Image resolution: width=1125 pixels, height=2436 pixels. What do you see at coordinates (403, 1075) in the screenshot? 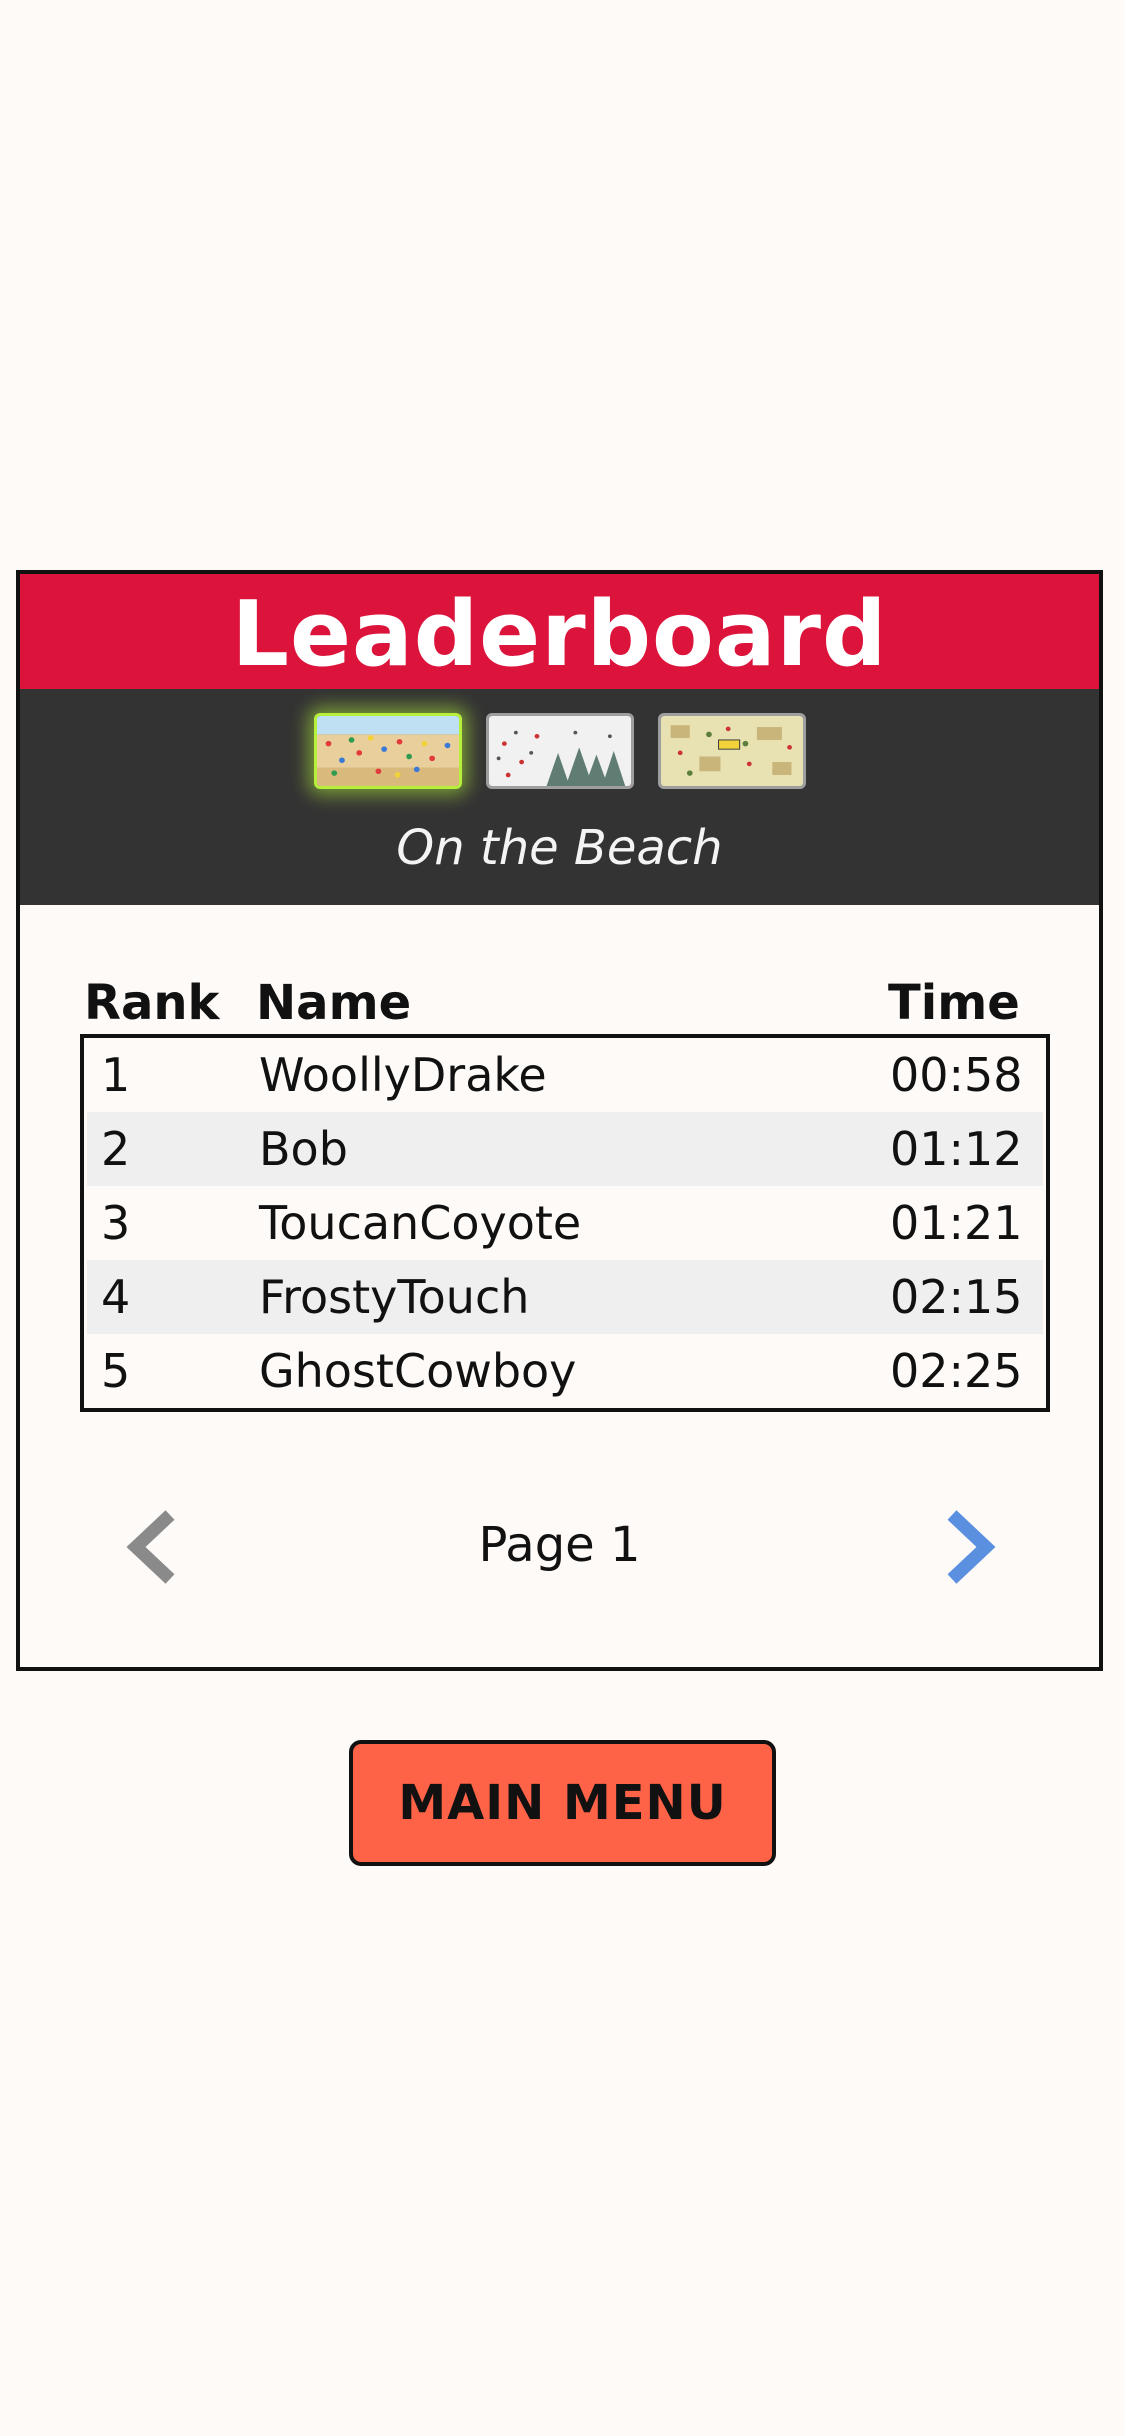
I see `name-cell: WoollyDrake` at bounding box center [403, 1075].